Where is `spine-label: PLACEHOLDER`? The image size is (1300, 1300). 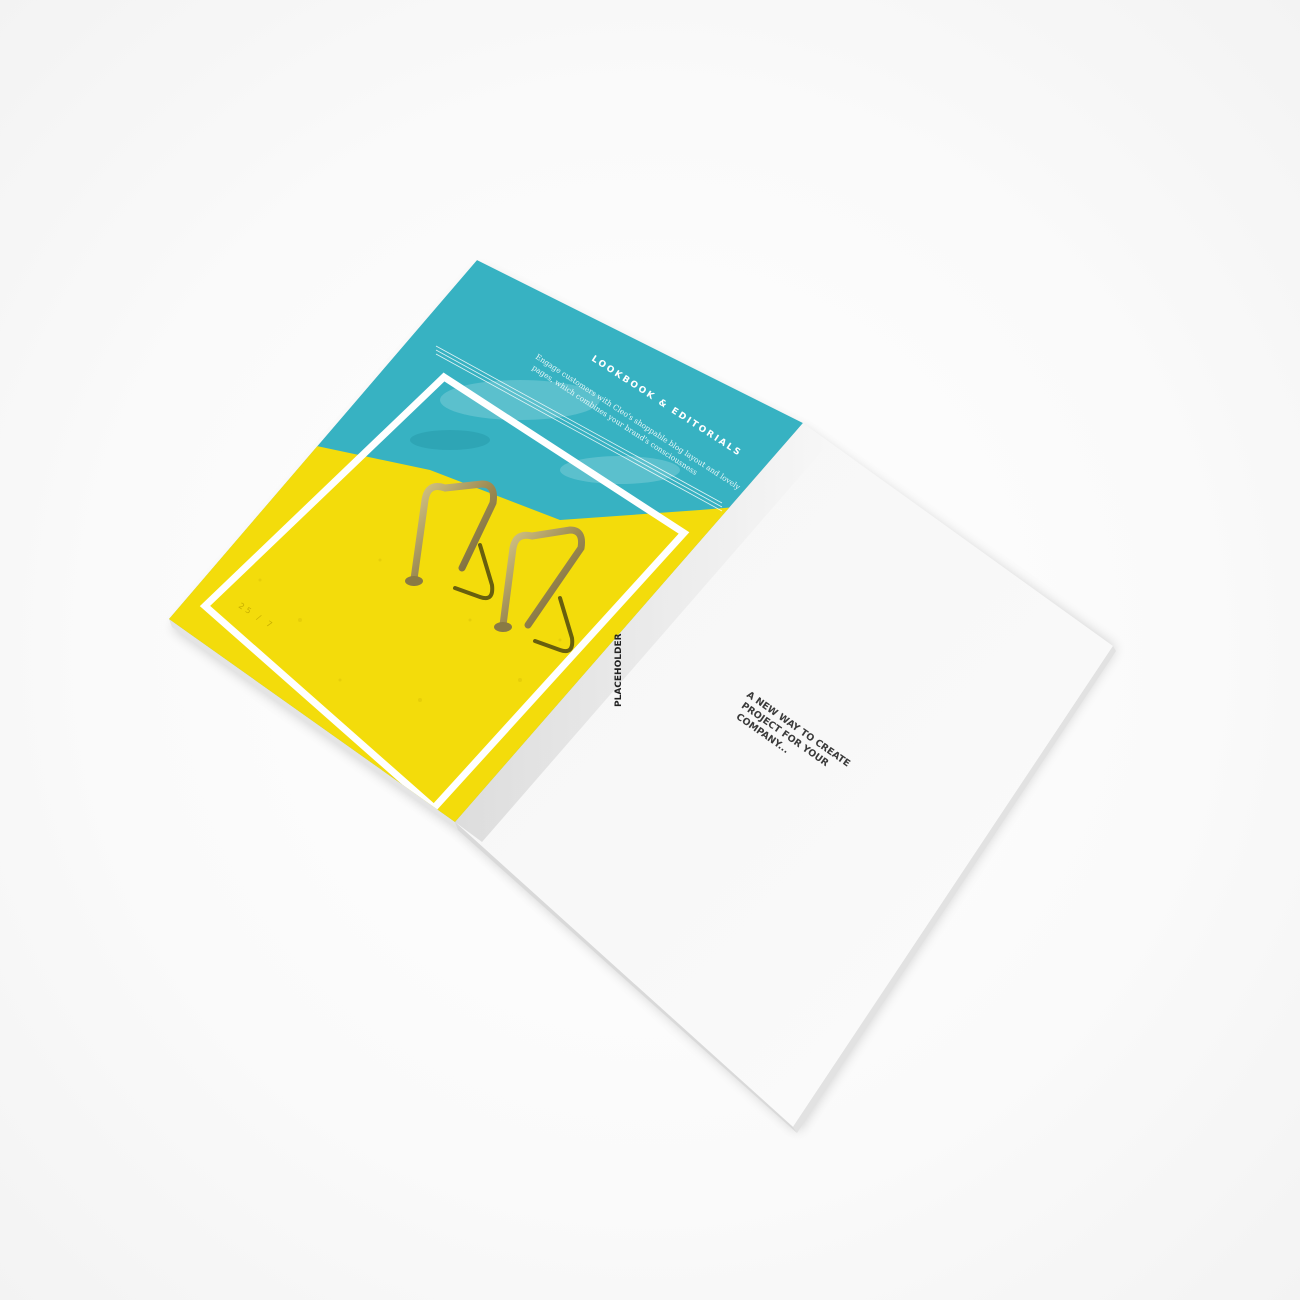 spine-label: PLACEHOLDER is located at coordinates (619, 670).